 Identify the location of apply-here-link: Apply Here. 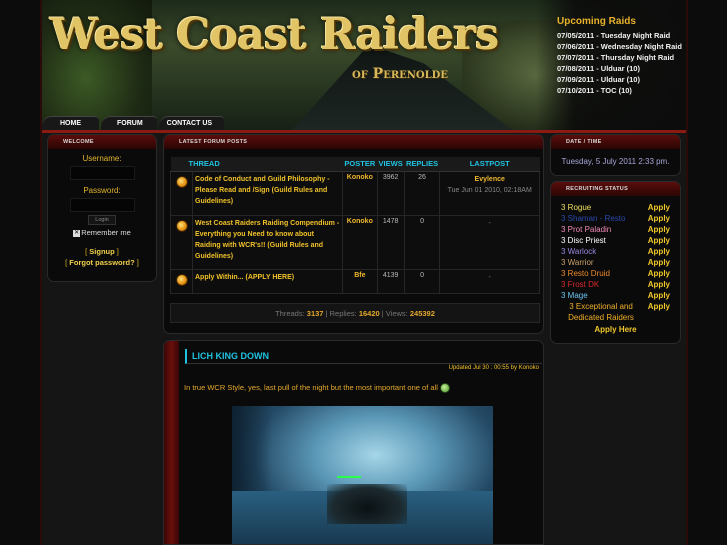
(615, 329).